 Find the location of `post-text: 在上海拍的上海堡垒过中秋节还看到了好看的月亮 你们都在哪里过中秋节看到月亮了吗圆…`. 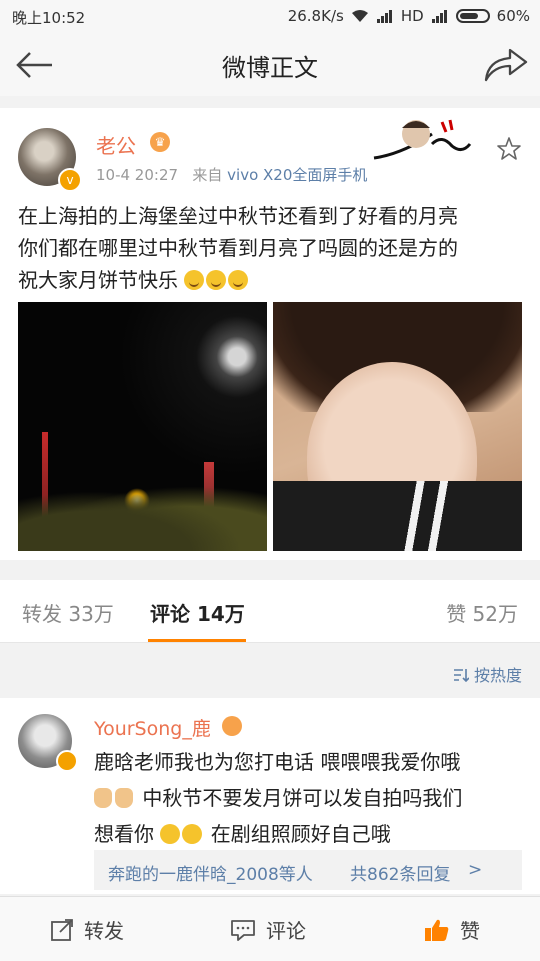

post-text: 在上海拍的上海堡垒过中秋节还看到了好看的月亮 你们都在哪里过中秋节看到月亮了吗圆… is located at coordinates (273, 248).